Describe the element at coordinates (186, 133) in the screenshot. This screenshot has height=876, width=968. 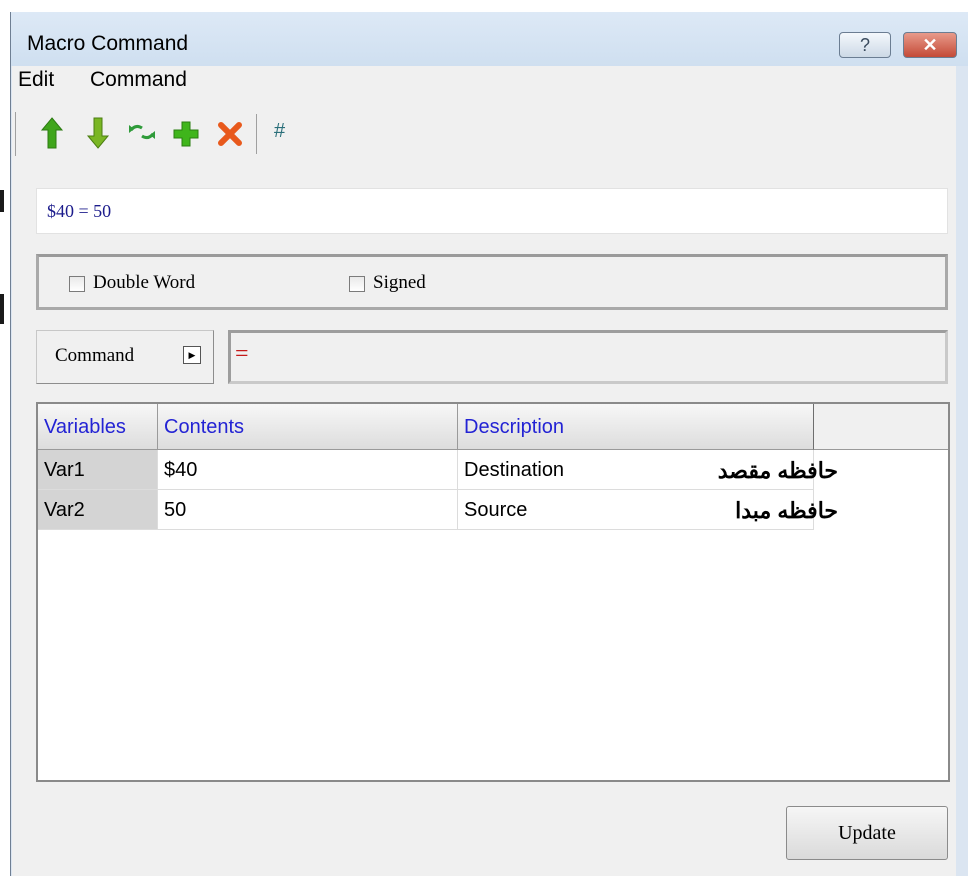
I see `add-icon` at that location.